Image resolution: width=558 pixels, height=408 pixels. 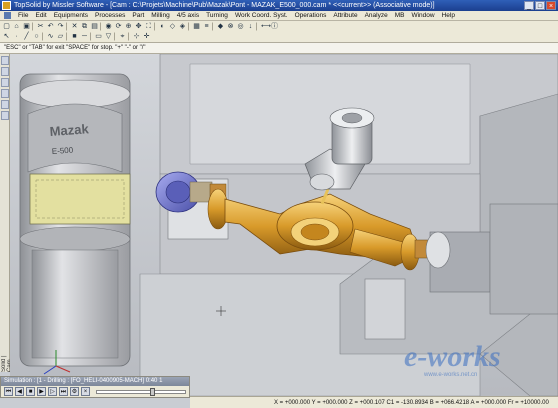 What do you see at coordinates (5, 104) in the screenshot?
I see `operation-icon` at bounding box center [5, 104].